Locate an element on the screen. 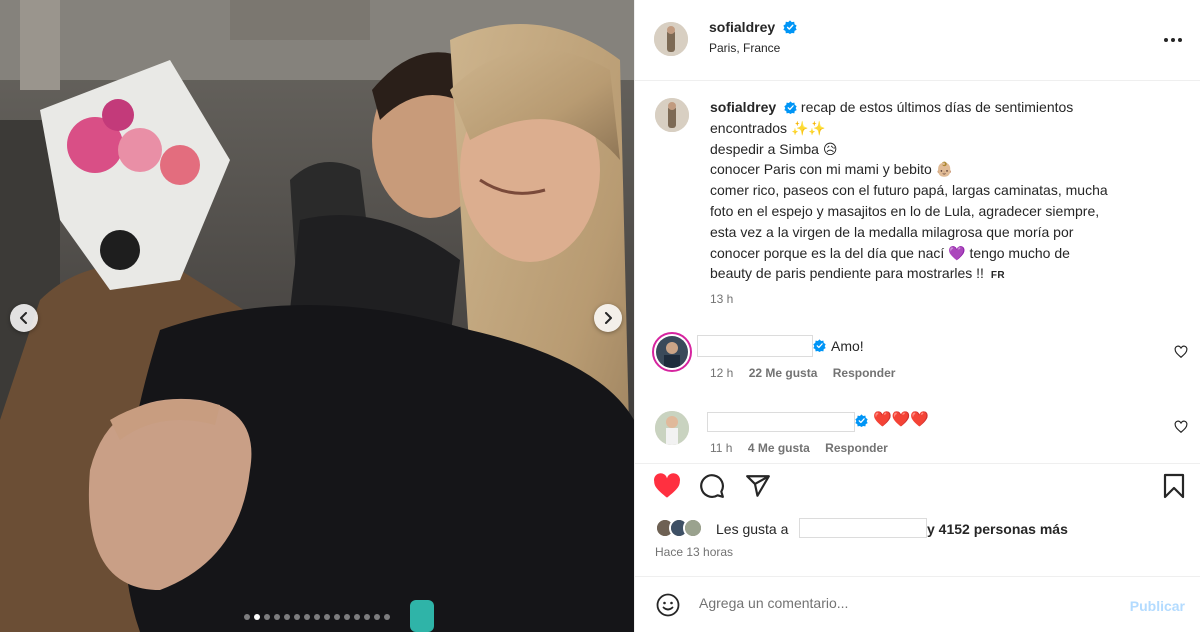 This screenshot has width=1200, height=632. author-avatar is located at coordinates (671, 39).